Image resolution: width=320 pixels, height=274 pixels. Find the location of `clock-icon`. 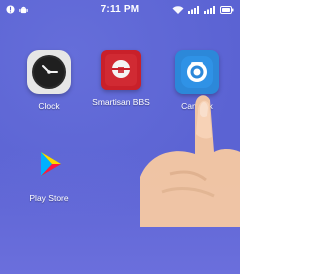

clock-icon is located at coordinates (49, 72).